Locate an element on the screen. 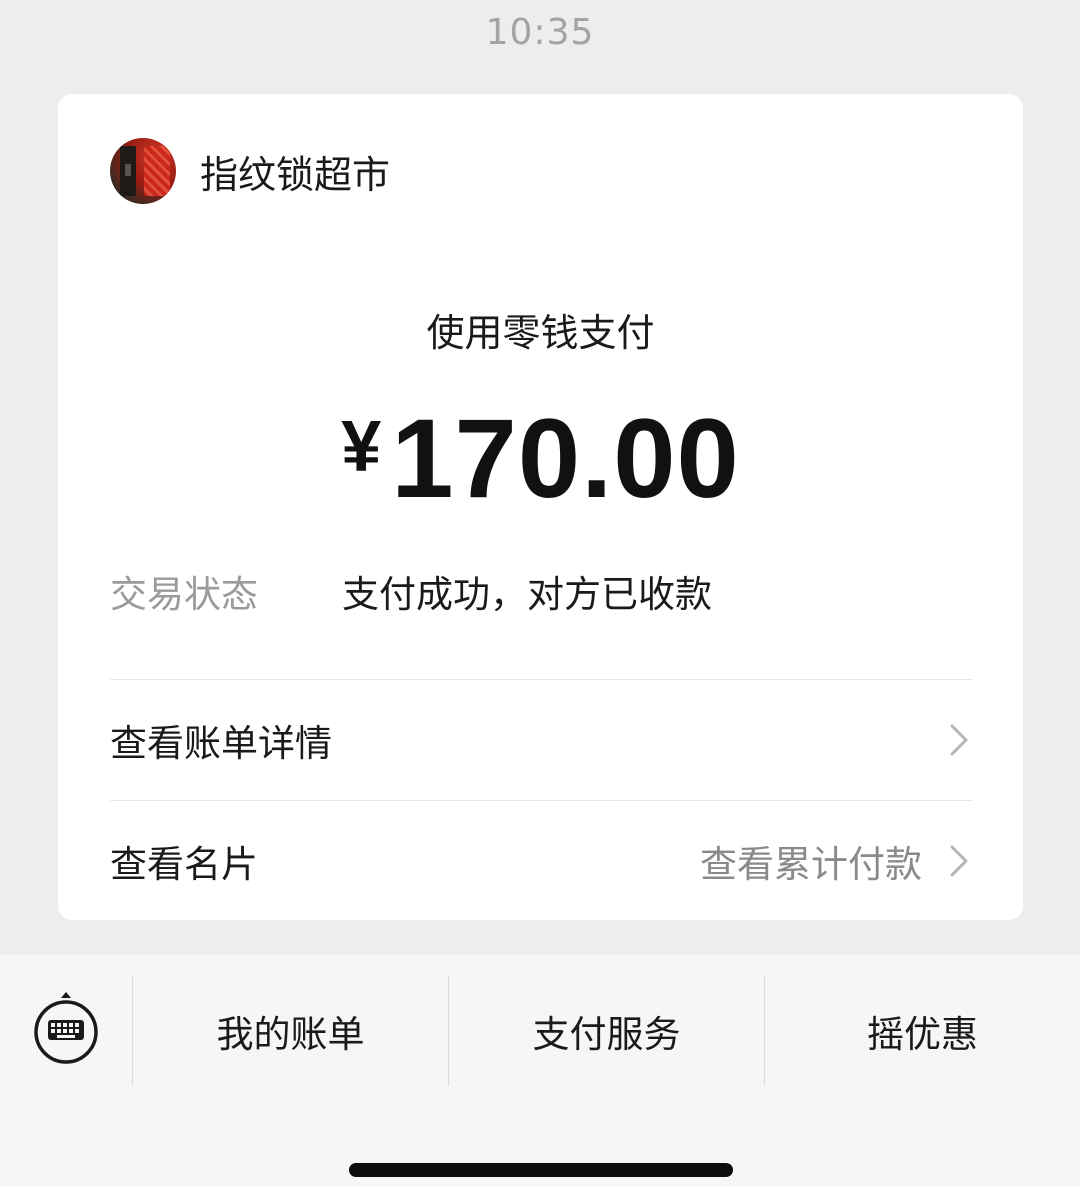 Image resolution: width=1080 pixels, height=1186 pixels. avatar-door-shape is located at coordinates (128, 171).